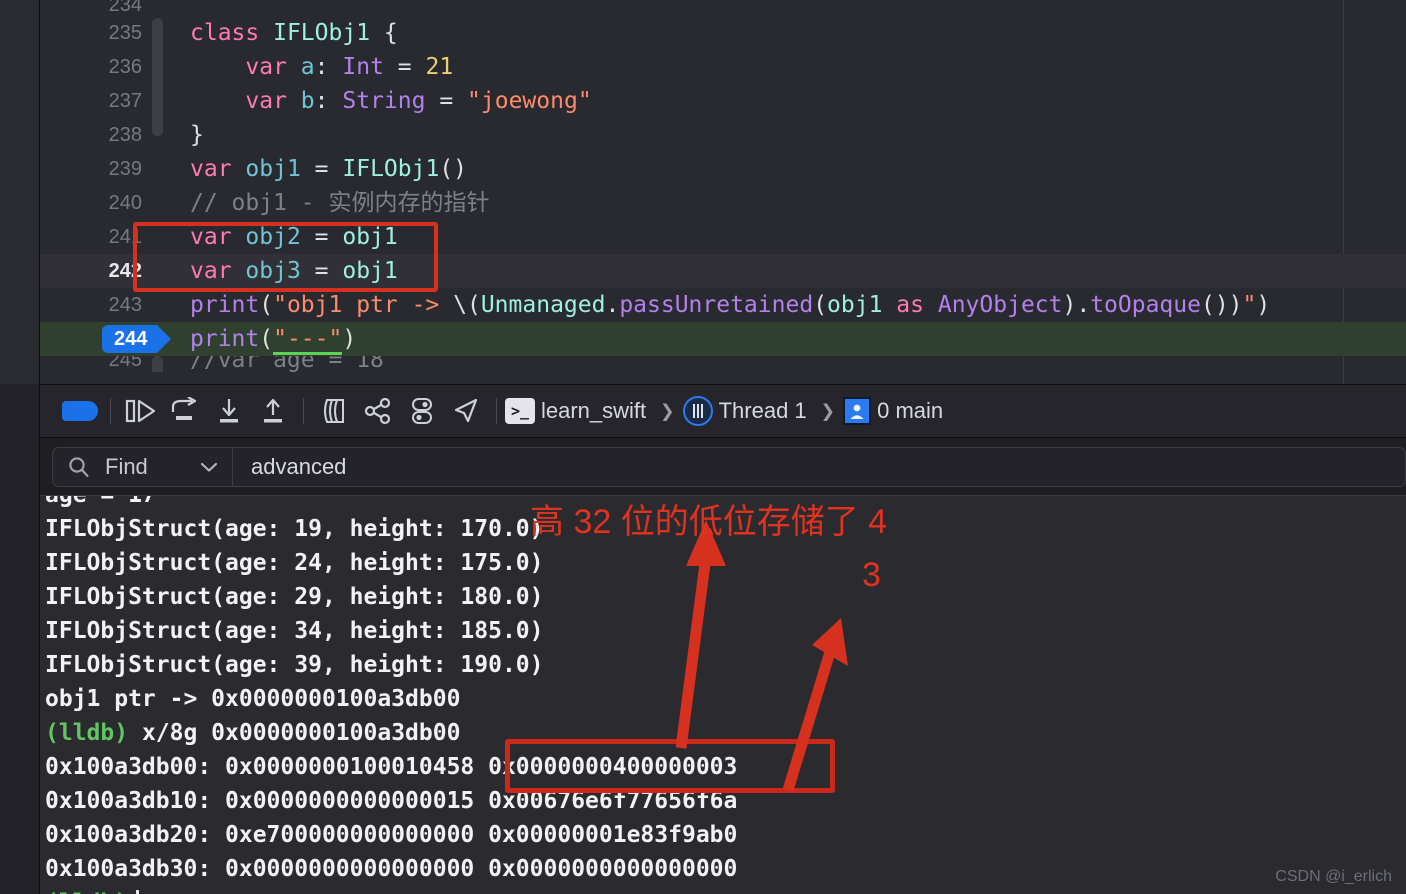  What do you see at coordinates (141, 411) in the screenshot?
I see `continue-icon` at bounding box center [141, 411].